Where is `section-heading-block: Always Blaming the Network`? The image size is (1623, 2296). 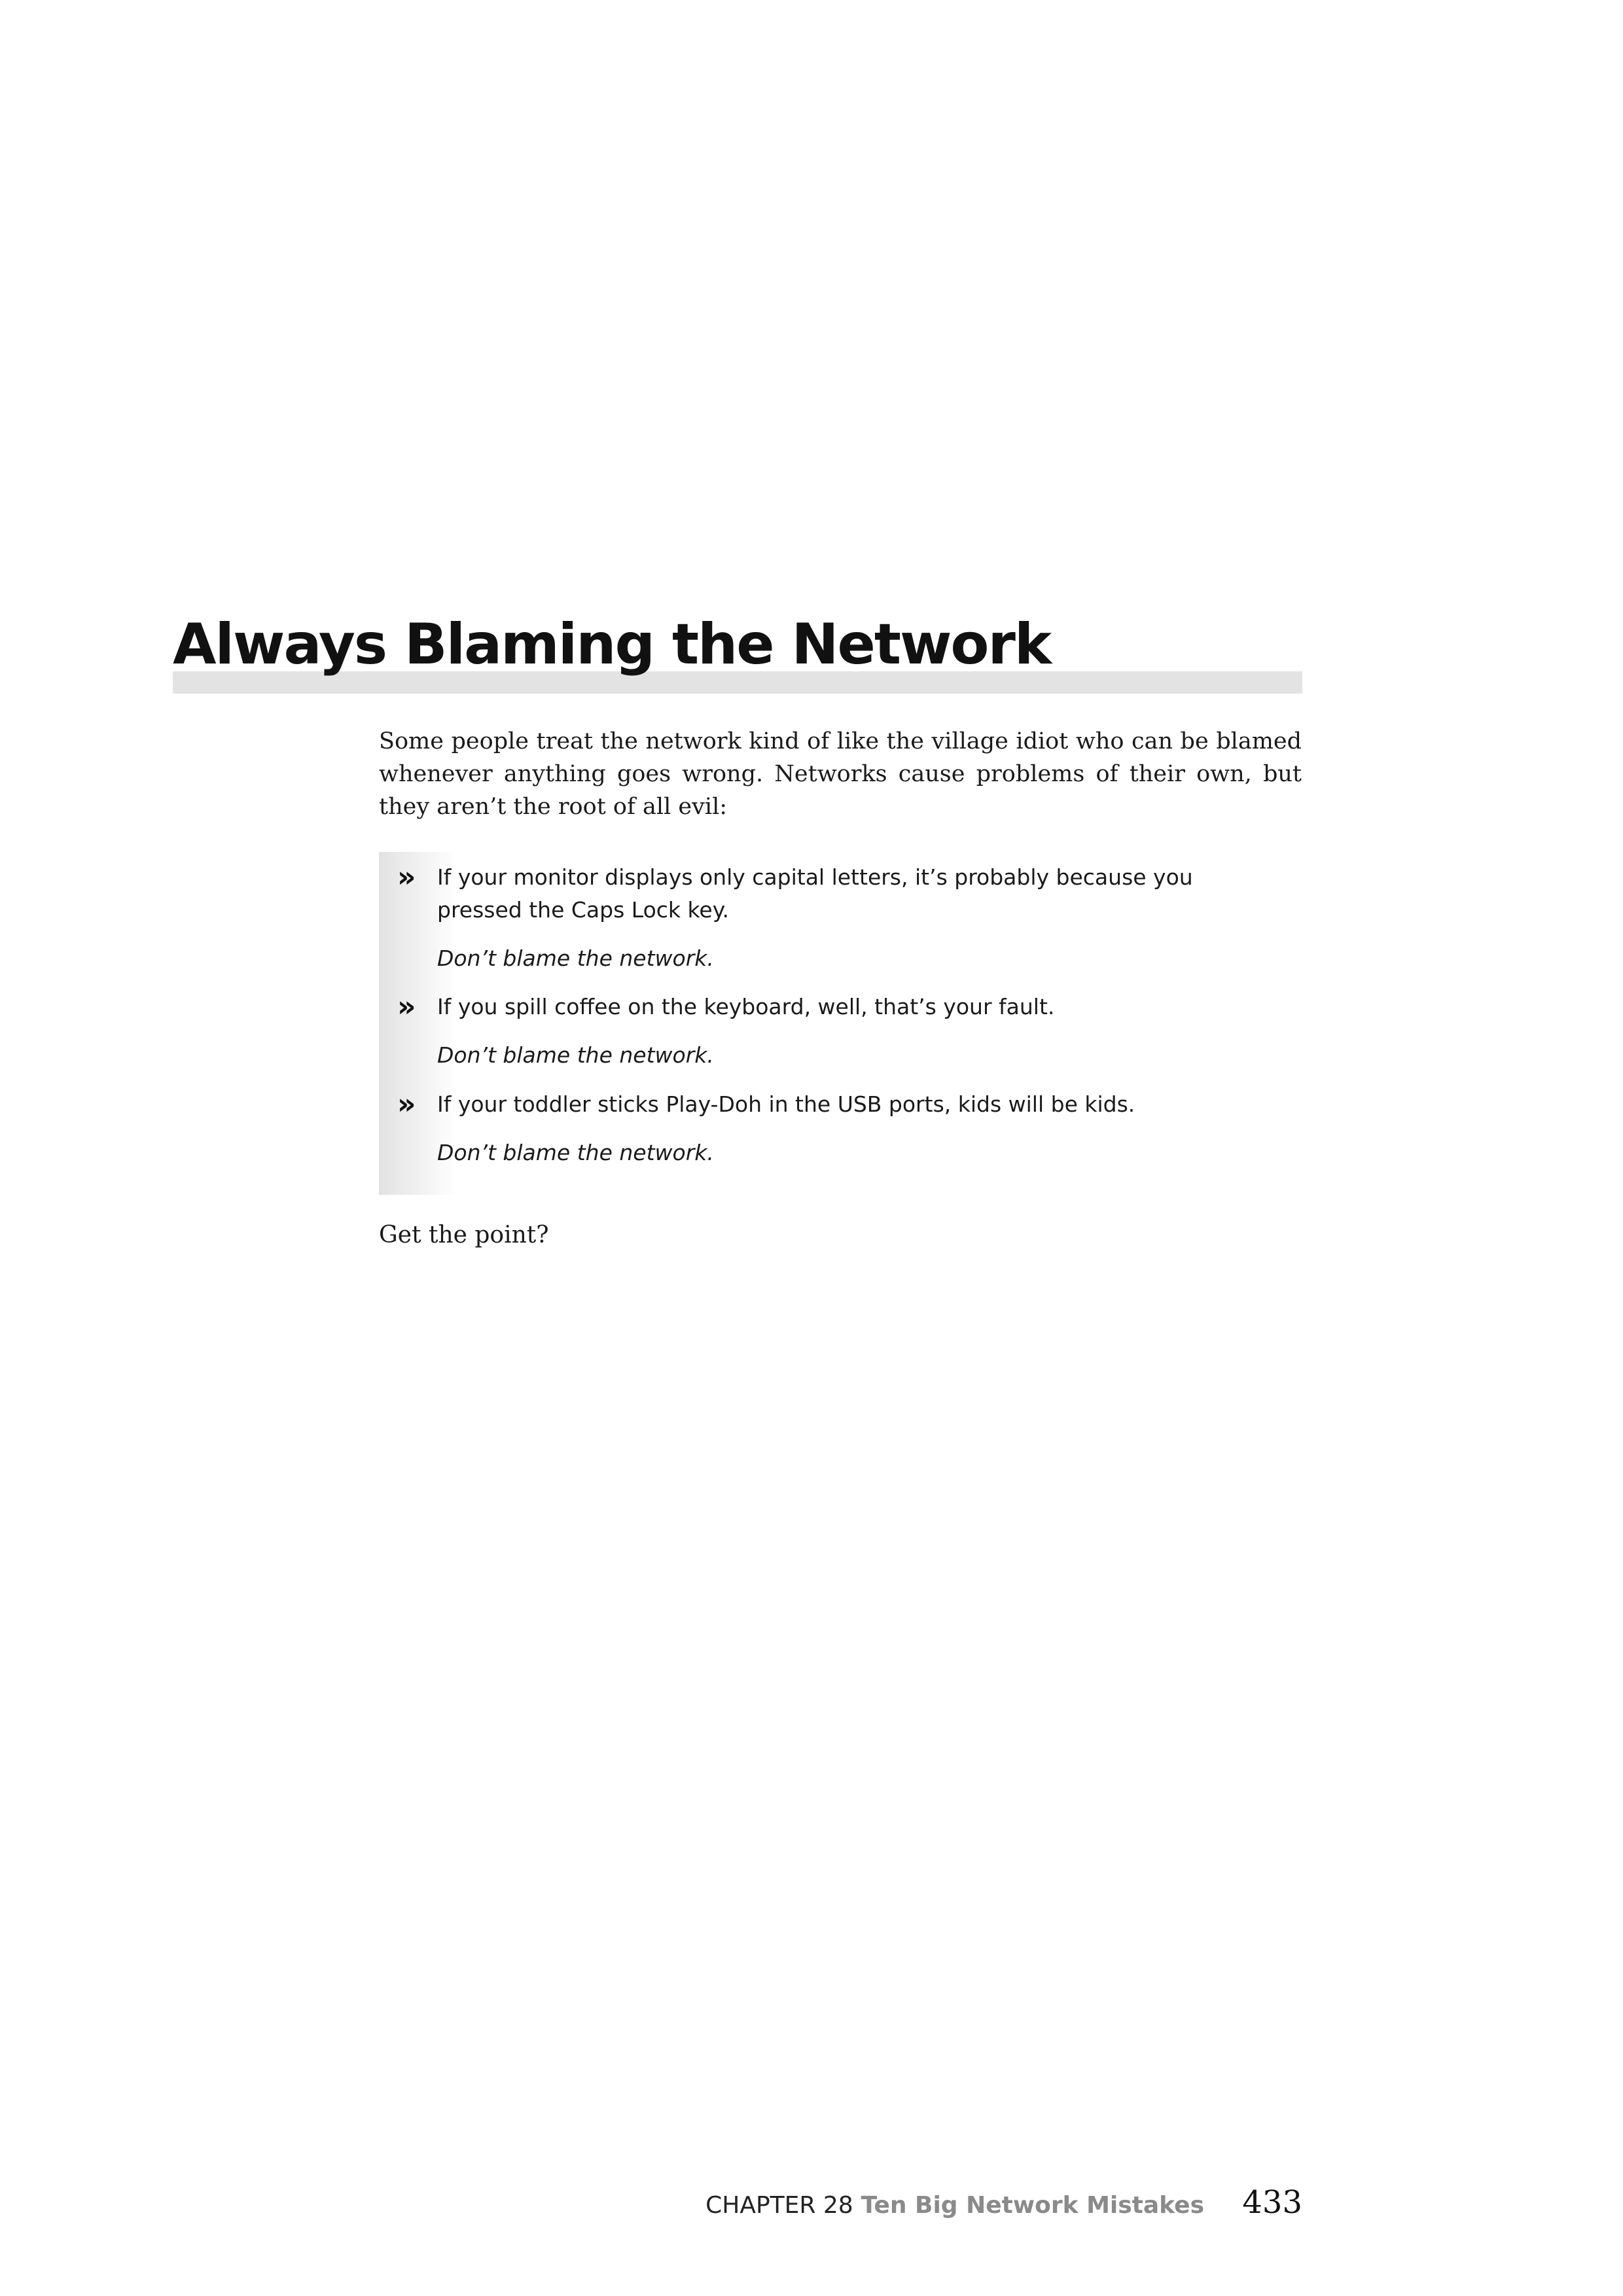
section-heading-block: Always Blaming the Network is located at coordinates (737, 651).